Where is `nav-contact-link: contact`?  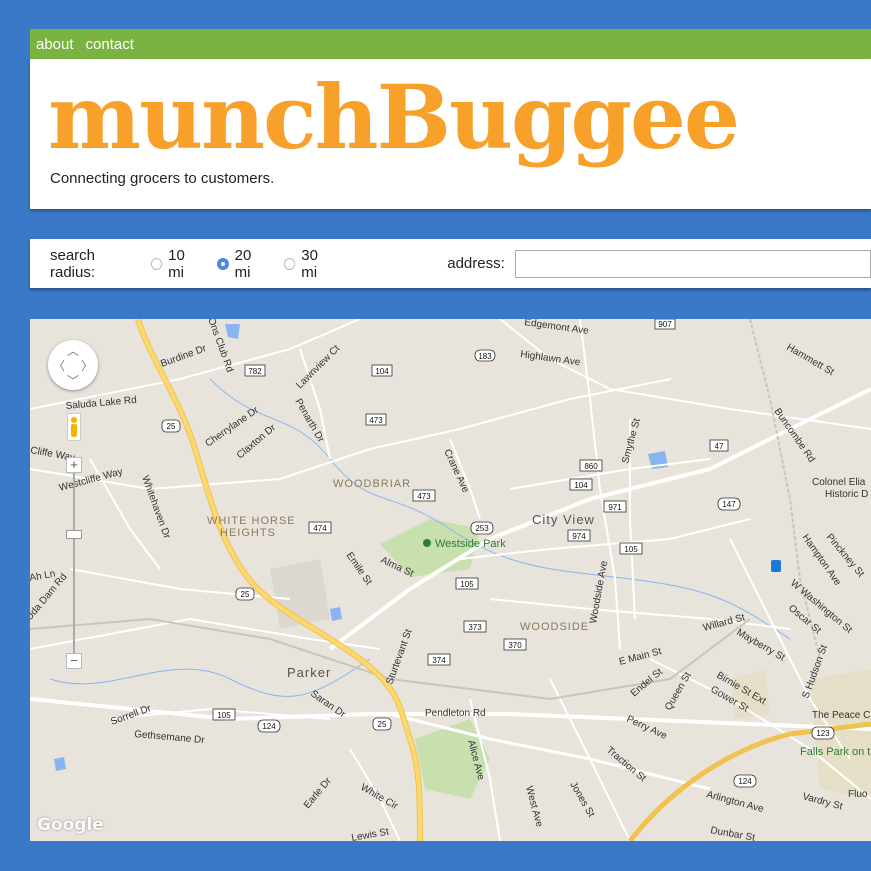
nav-contact-link: contact is located at coordinates (110, 44).